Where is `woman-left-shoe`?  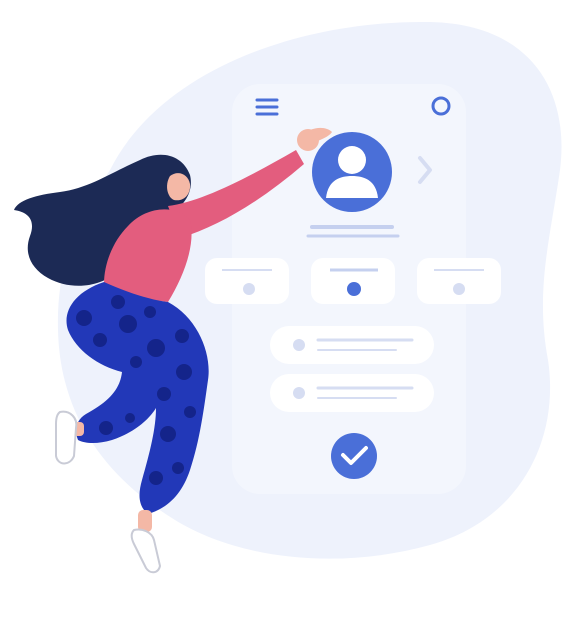 woman-left-shoe is located at coordinates (66, 437).